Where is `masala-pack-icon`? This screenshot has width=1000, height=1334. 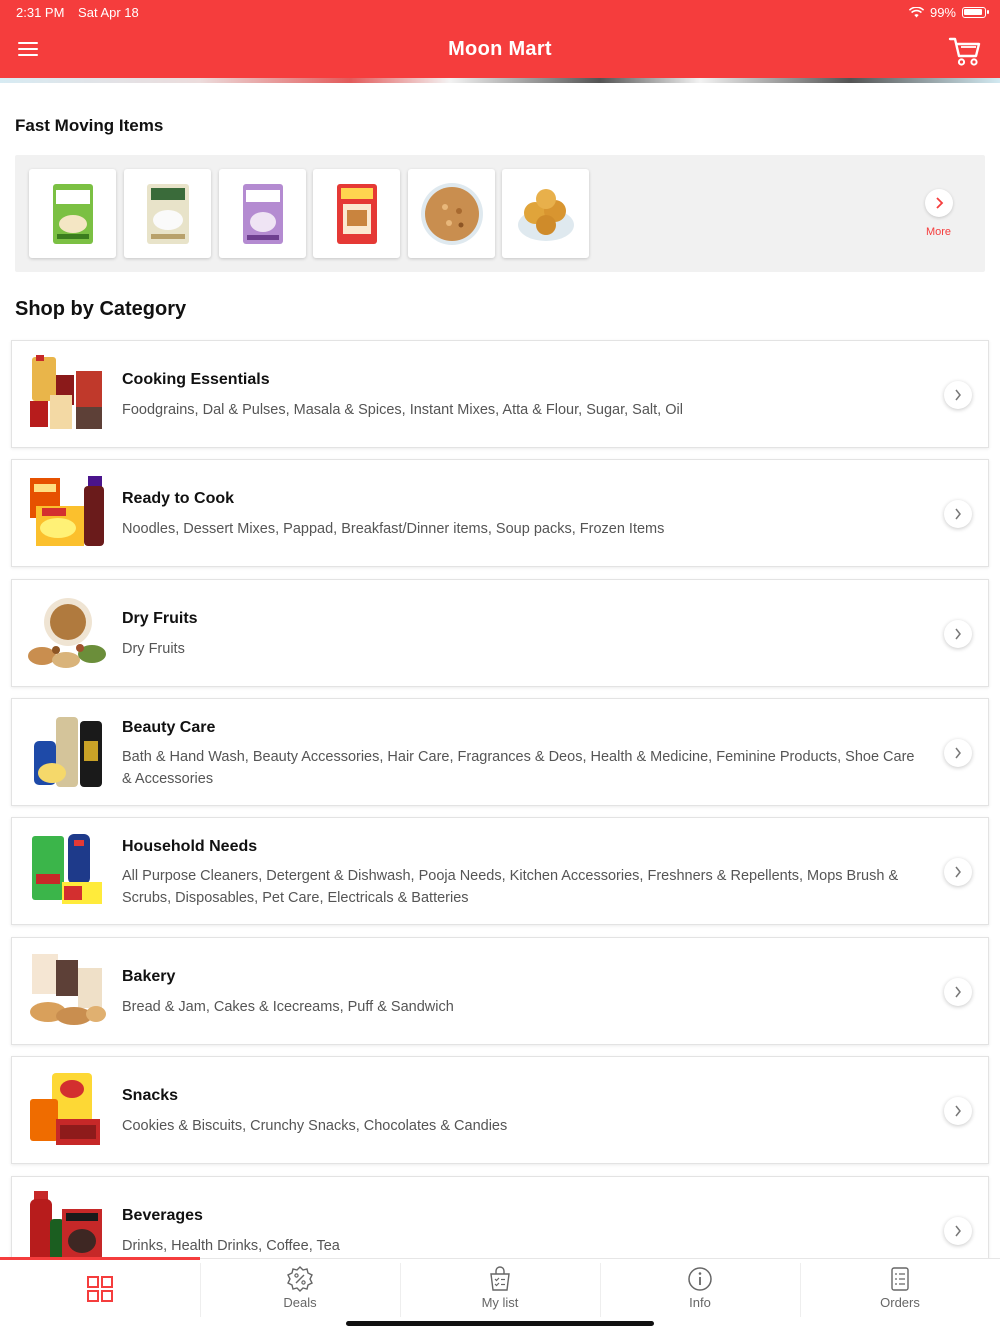 masala-pack-icon is located at coordinates (356, 213).